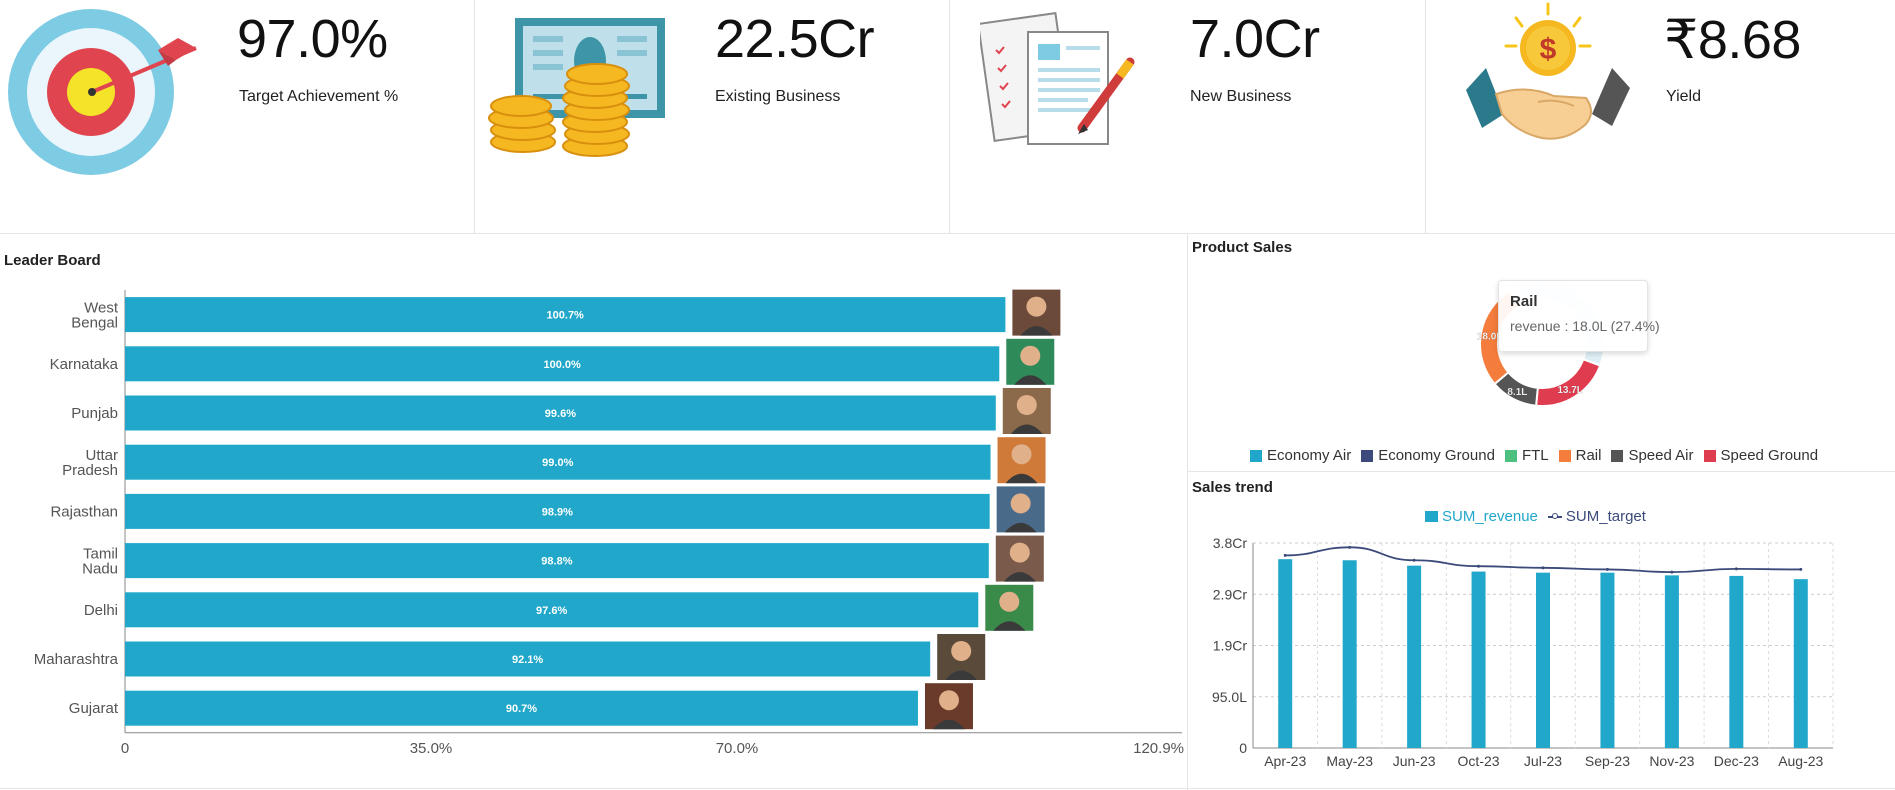  I want to click on legend-marker, so click(1554, 515).